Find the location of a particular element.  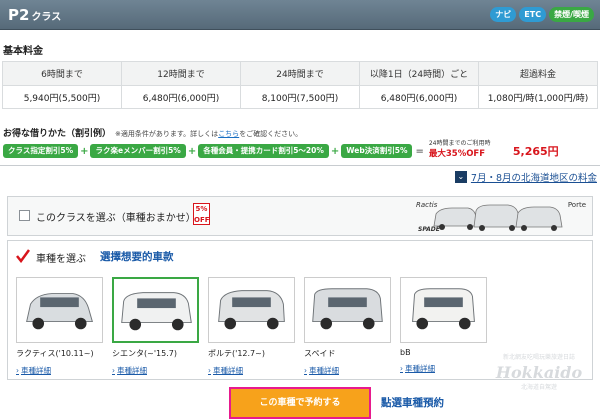

discount-price: 5,265円 is located at coordinates (535, 151).